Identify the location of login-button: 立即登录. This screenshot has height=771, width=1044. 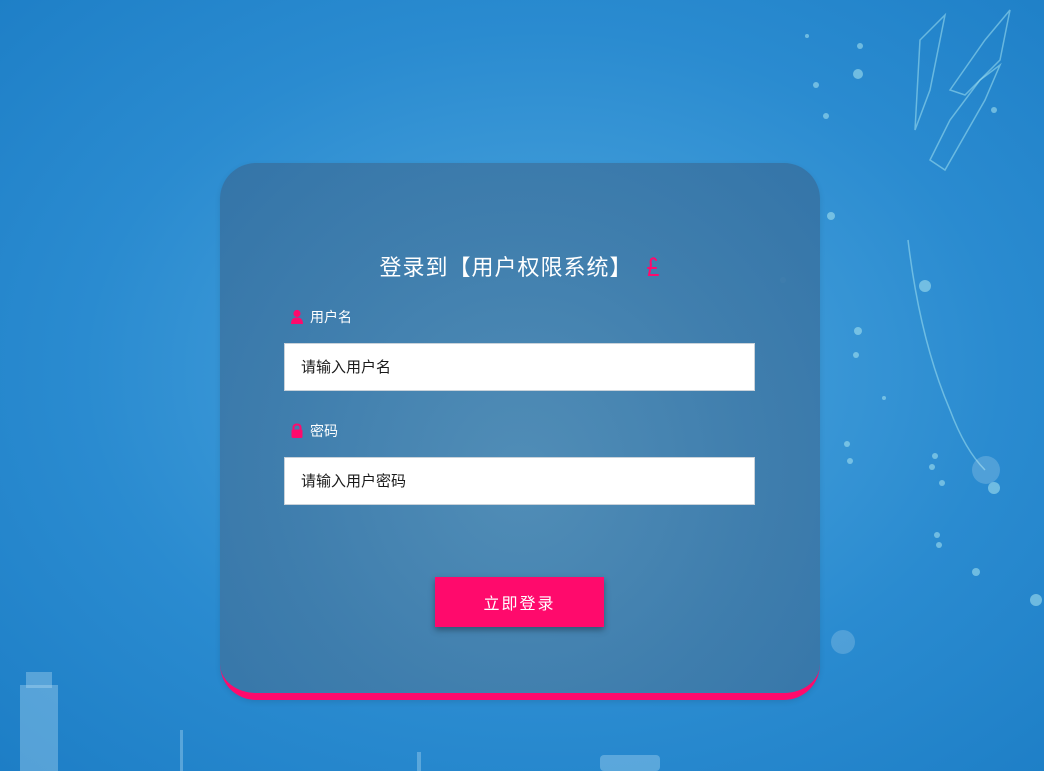
(519, 602).